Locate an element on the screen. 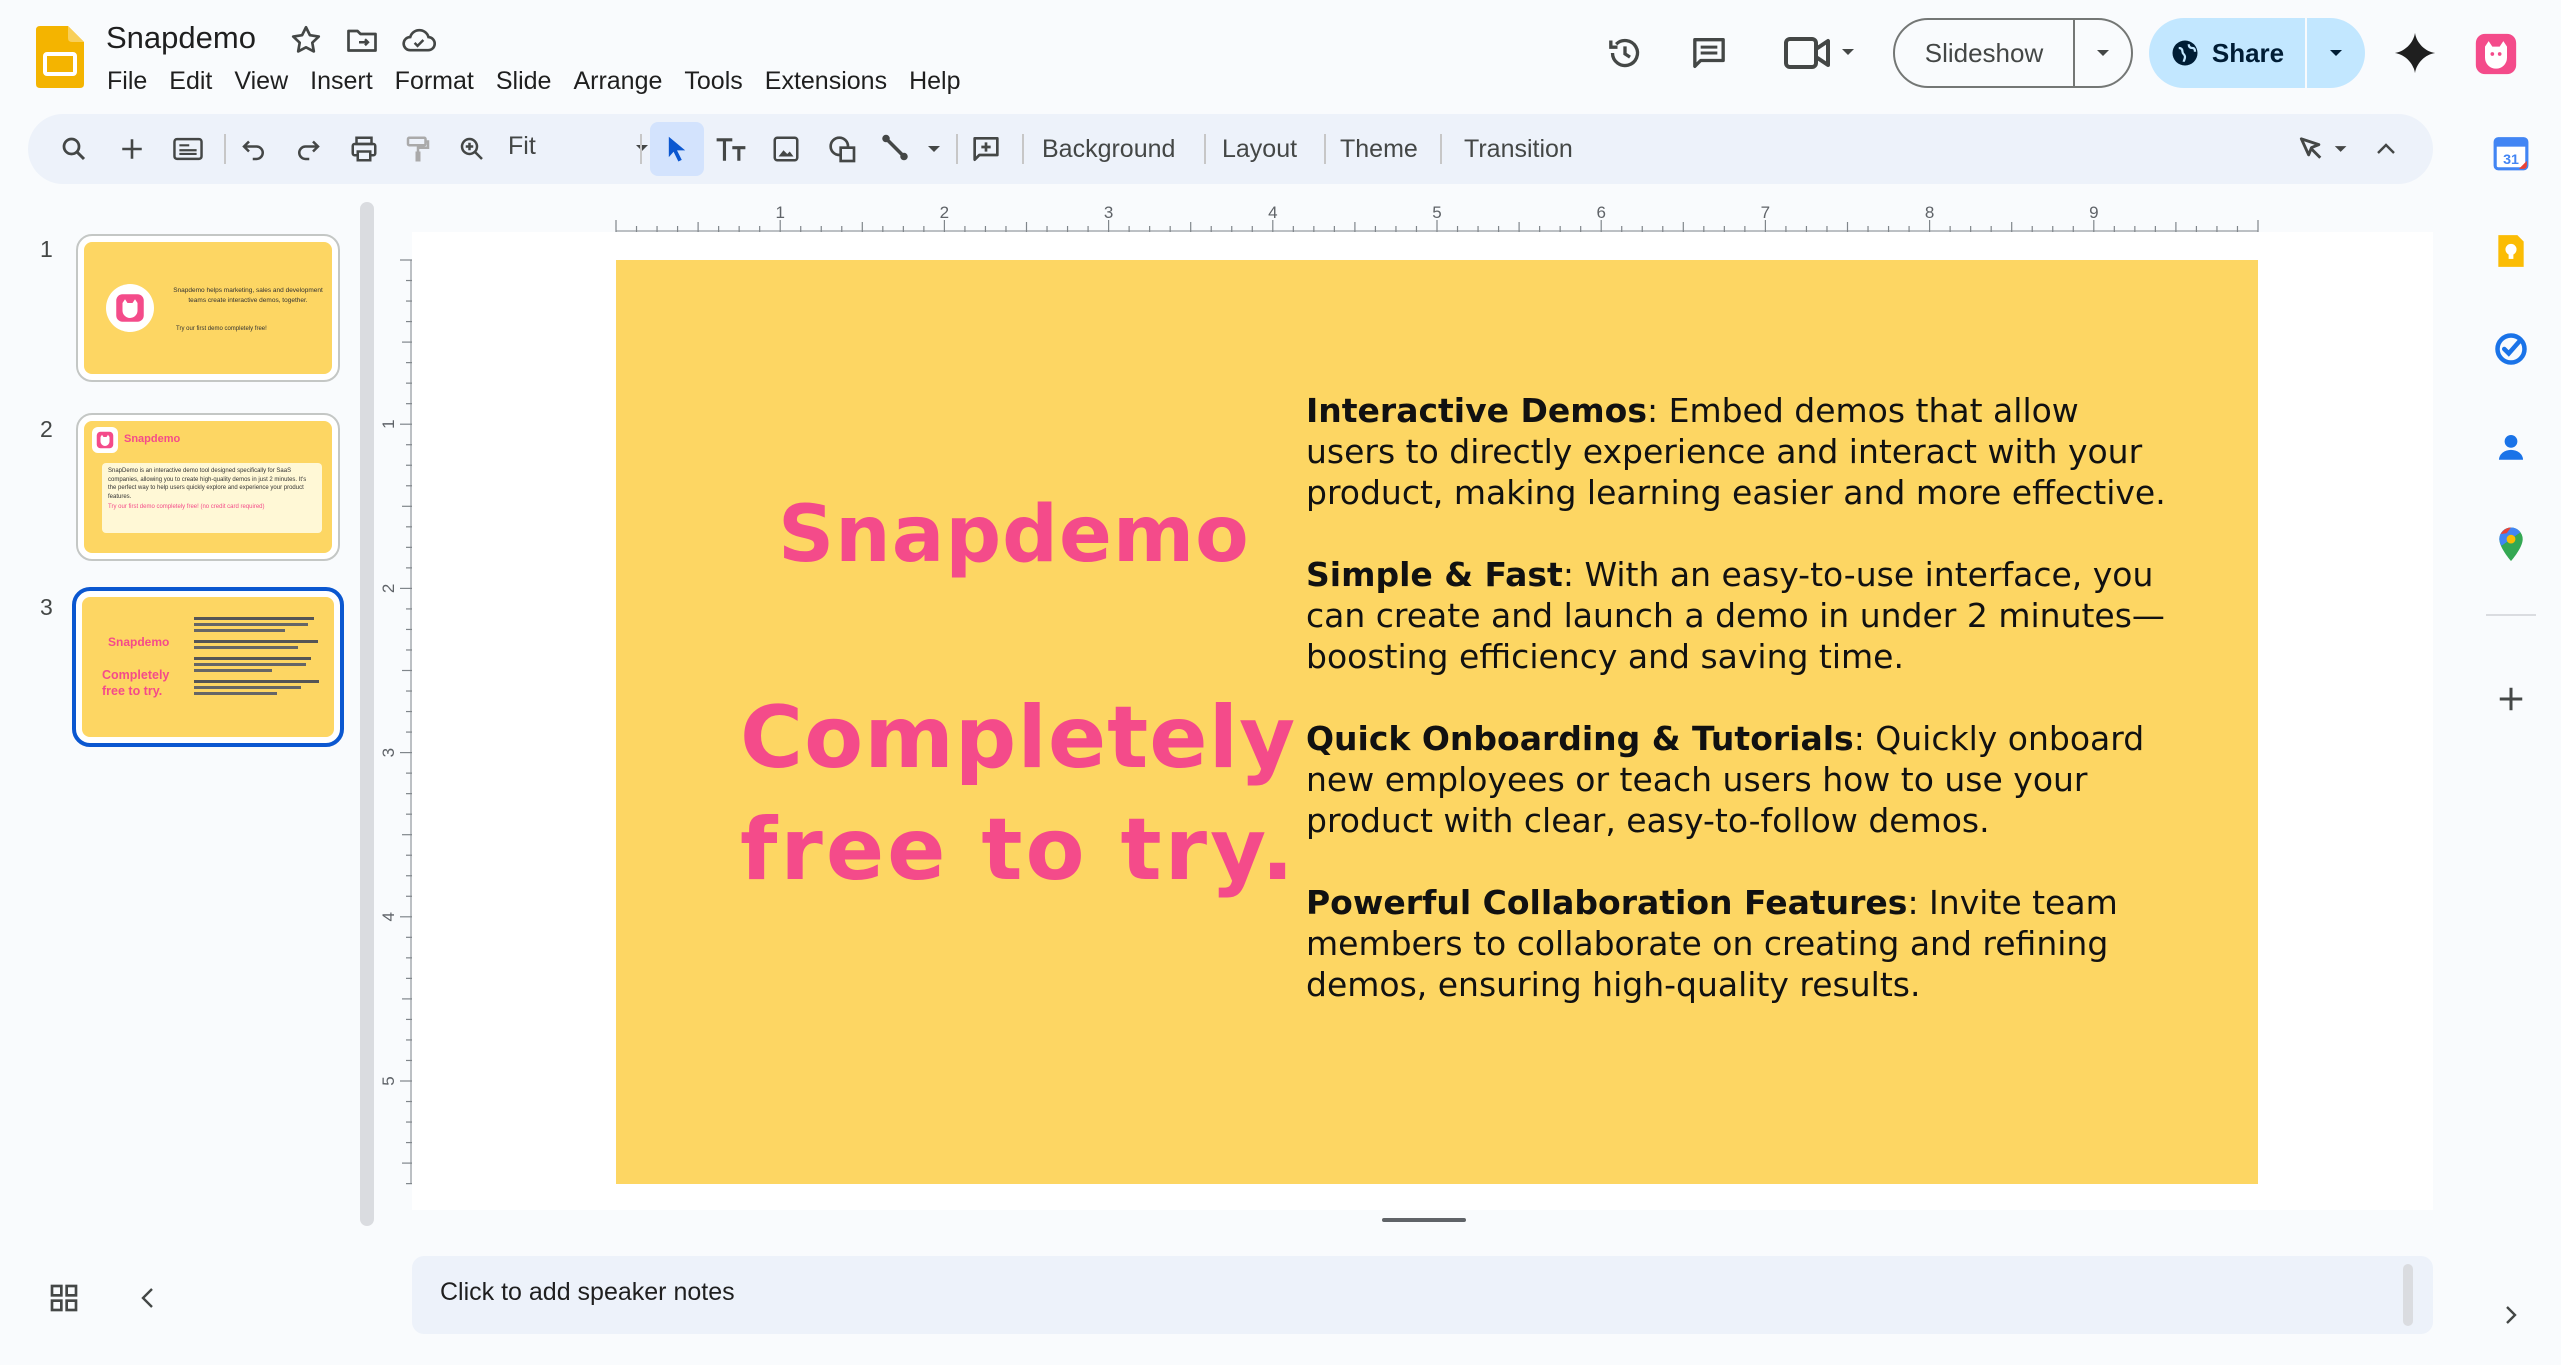 This screenshot has width=2561, height=1365. image-icon is located at coordinates (786, 149).